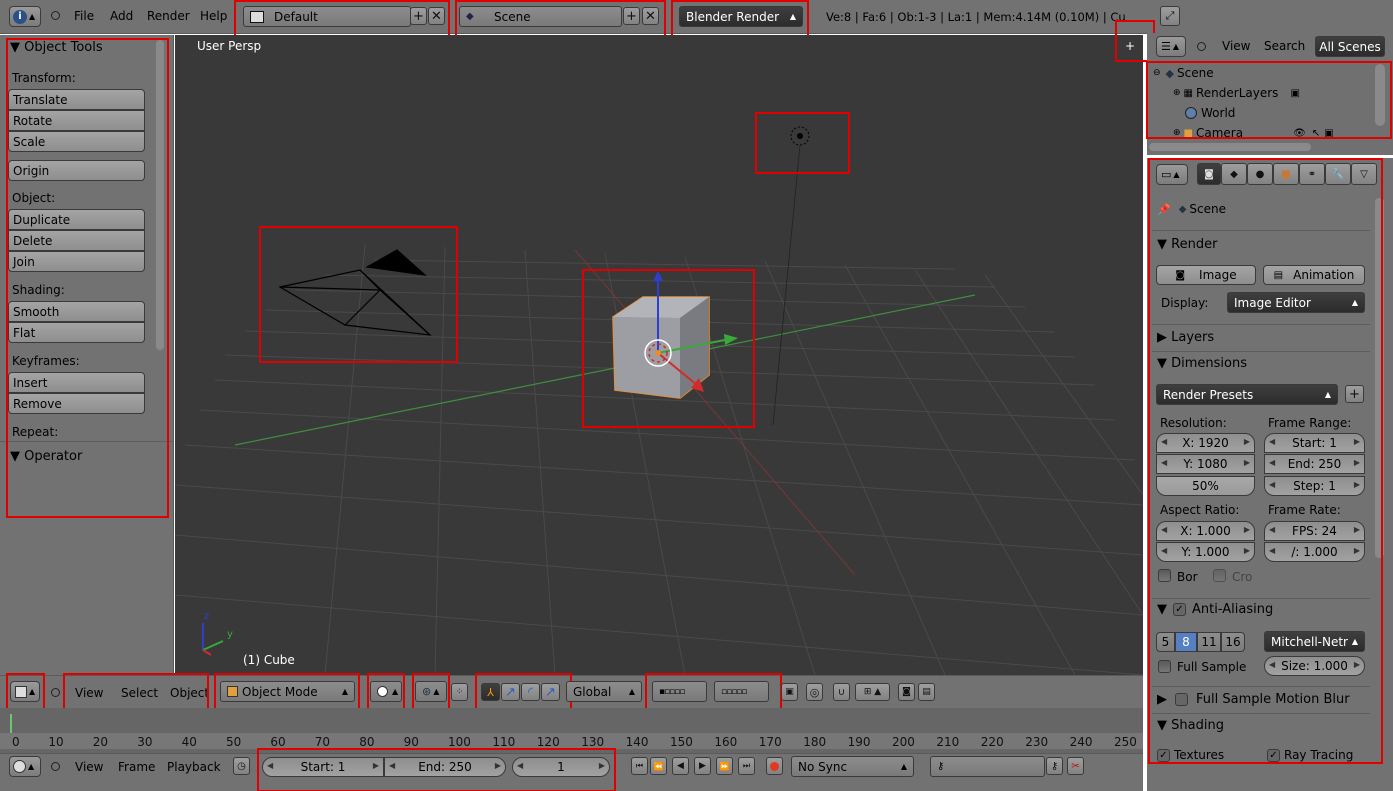 Image resolution: width=1393 pixels, height=791 pixels. I want to click on fullscreen-button: ⤢, so click(1170, 16).